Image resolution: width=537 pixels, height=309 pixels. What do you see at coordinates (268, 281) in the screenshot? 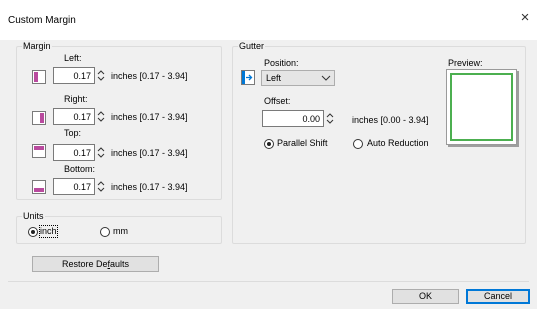
I see `footer-divider` at bounding box center [268, 281].